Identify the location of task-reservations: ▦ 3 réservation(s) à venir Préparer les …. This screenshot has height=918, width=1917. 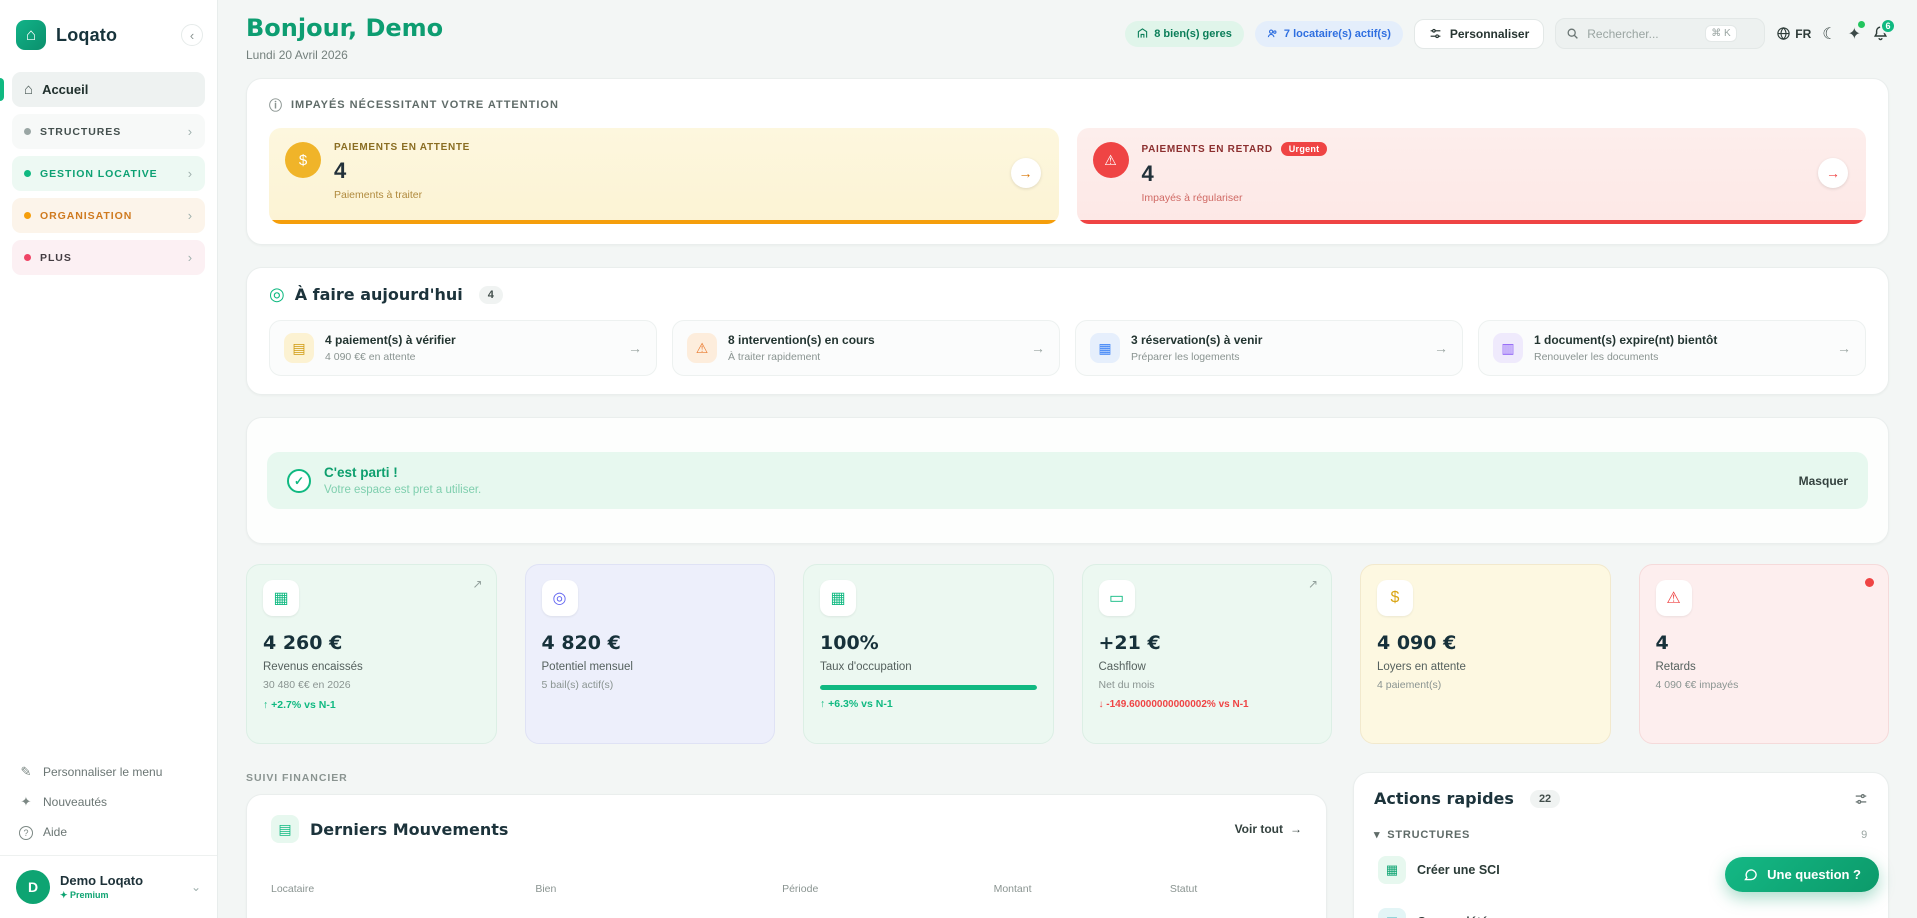
(1269, 348).